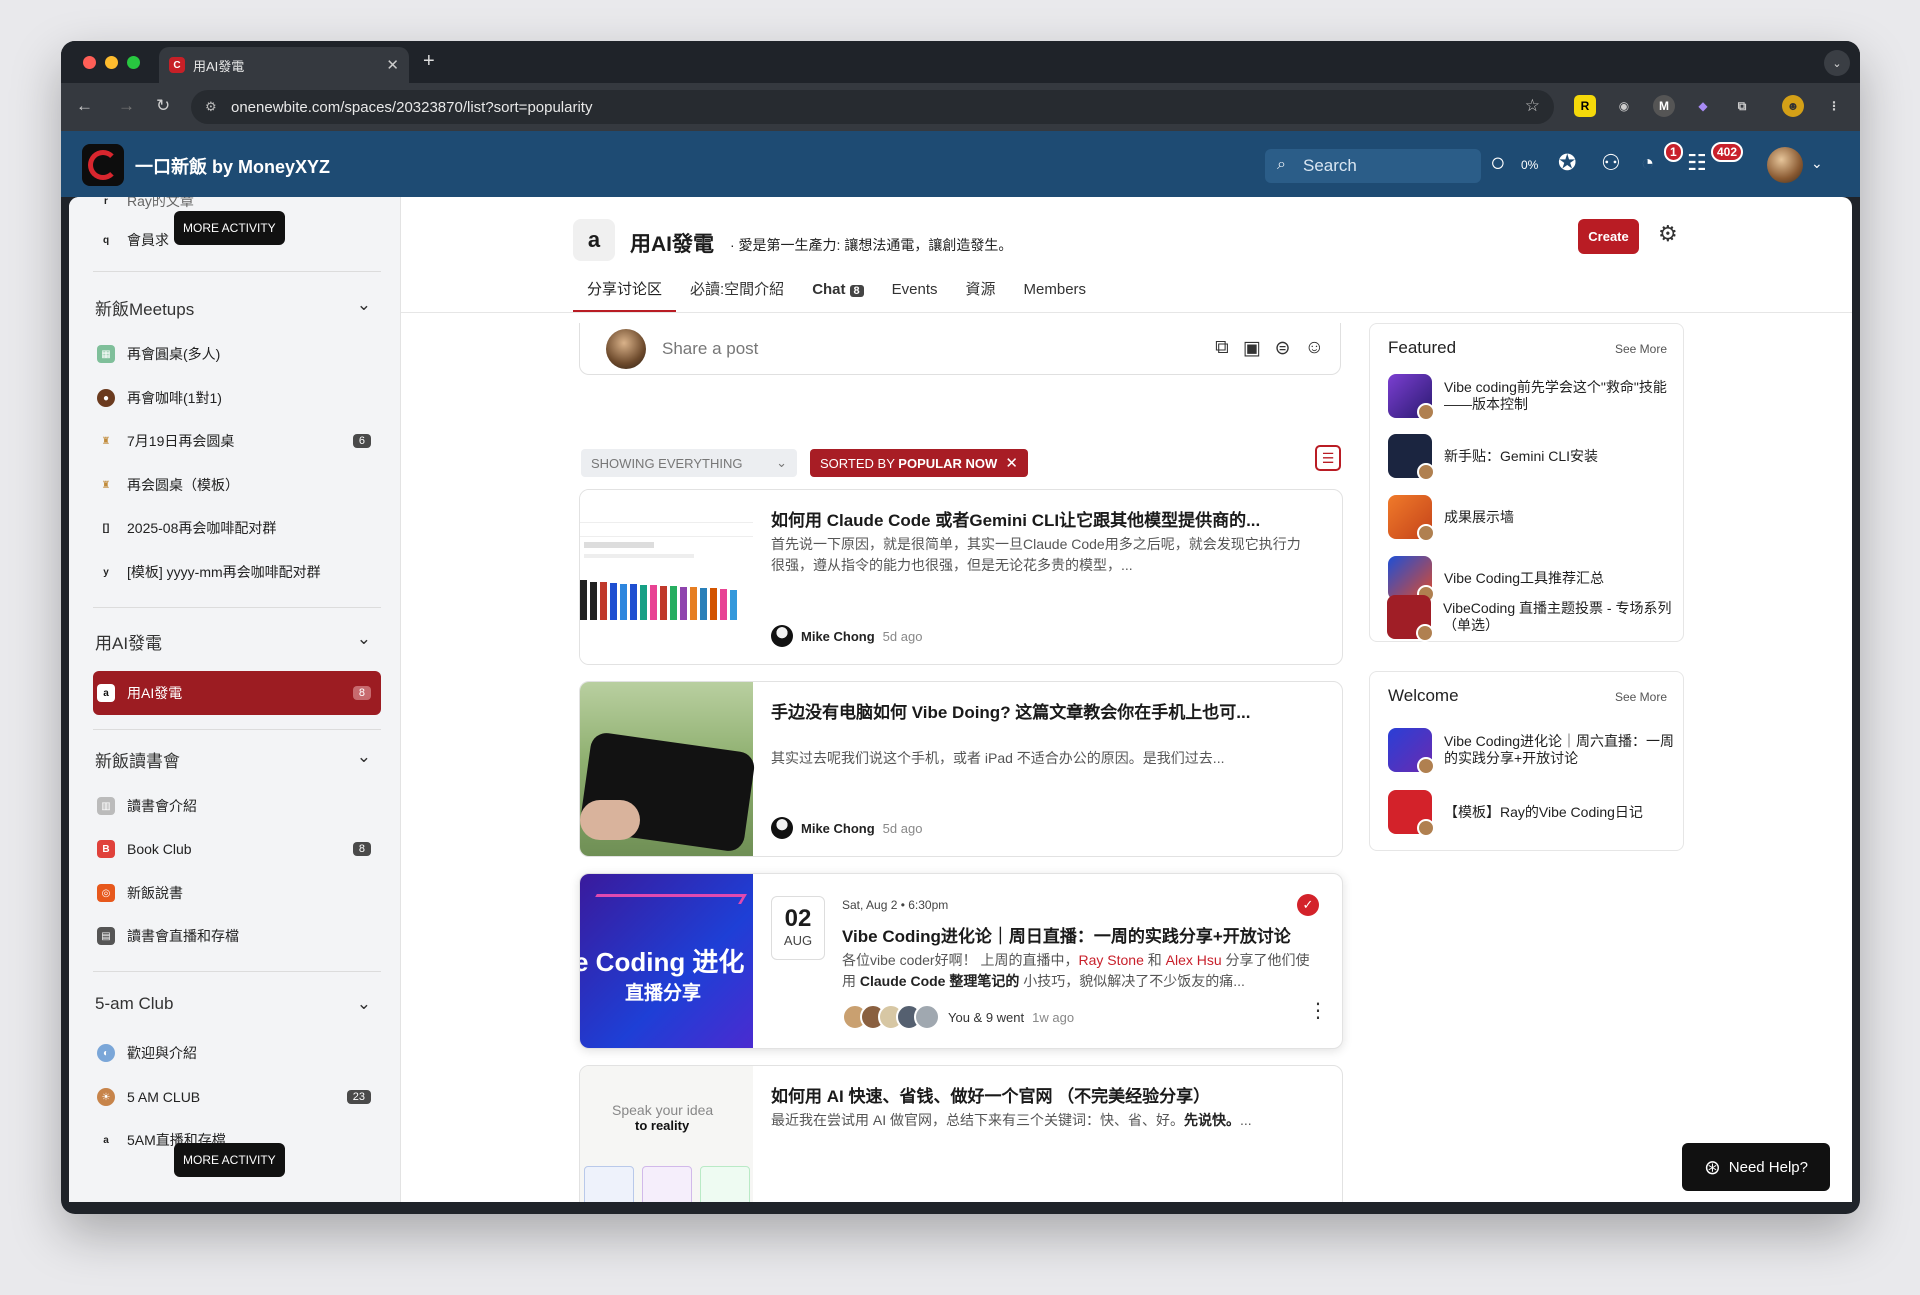  I want to click on reload-icon: ↻, so click(163, 106).